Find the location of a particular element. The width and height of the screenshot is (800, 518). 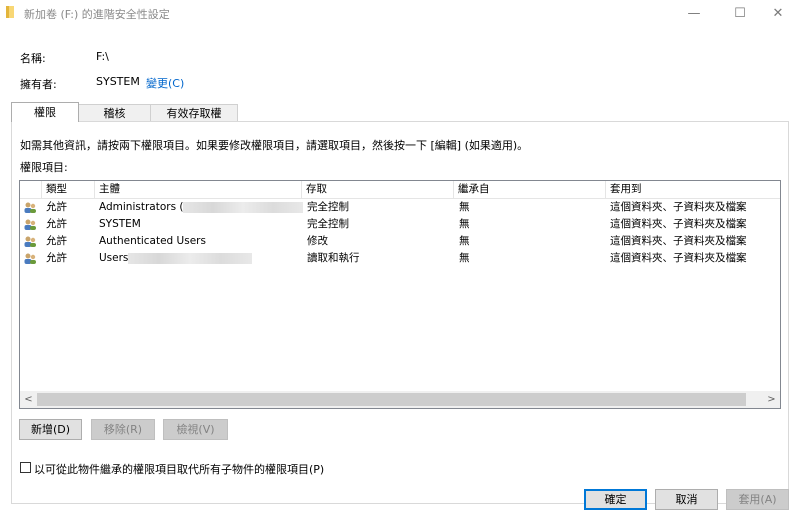

list-header: 類型 主體 存取 繼承自 套用到 is located at coordinates (400, 190).